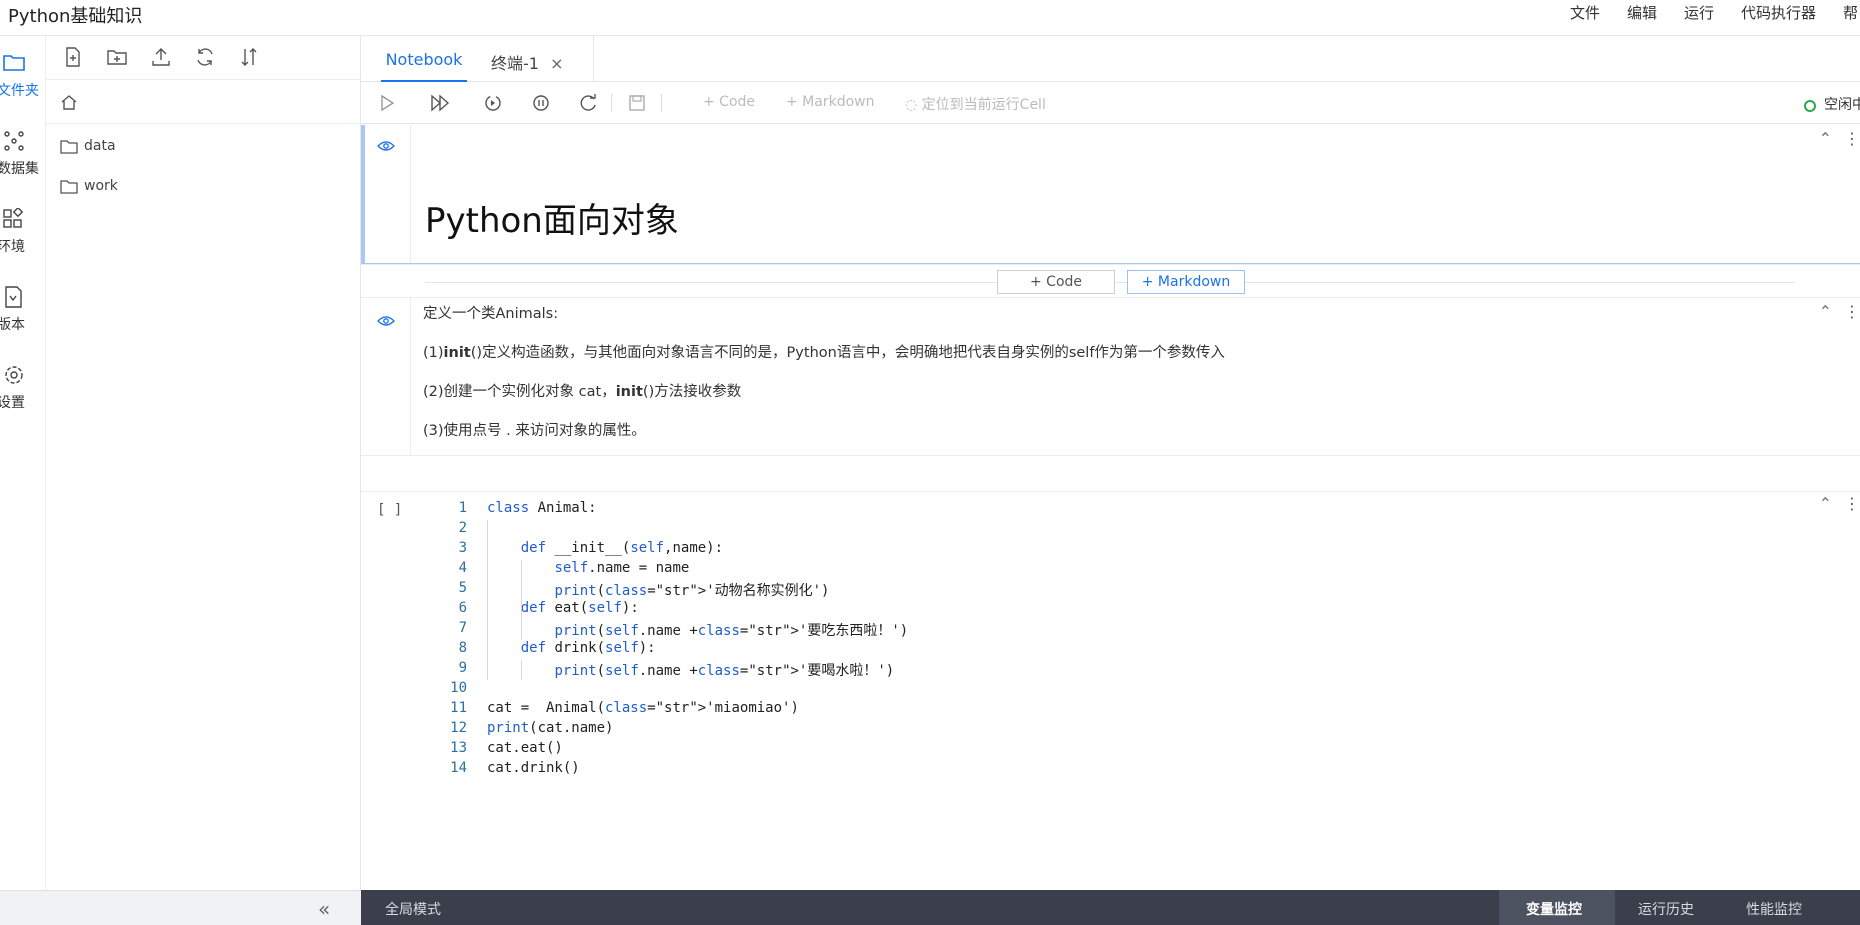 The image size is (1860, 925). What do you see at coordinates (532, 59) in the screenshot?
I see `tab-terminal: 终端-1 ×` at bounding box center [532, 59].